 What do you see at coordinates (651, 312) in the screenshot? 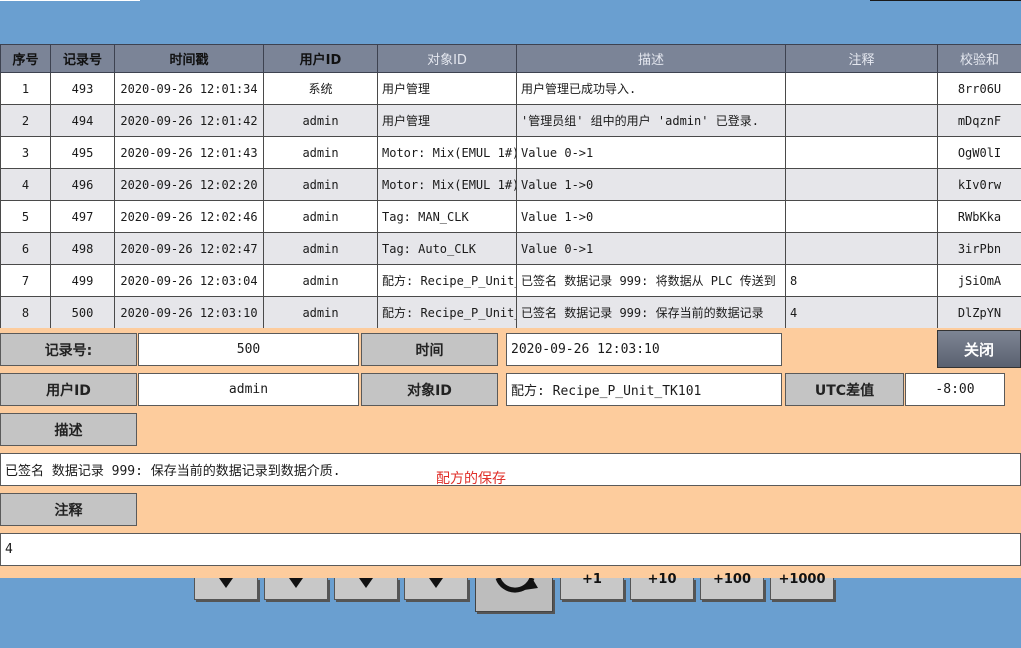
I see `cell-description: 已签名 数据记录 999: 保存当前的数据记录` at bounding box center [651, 312].